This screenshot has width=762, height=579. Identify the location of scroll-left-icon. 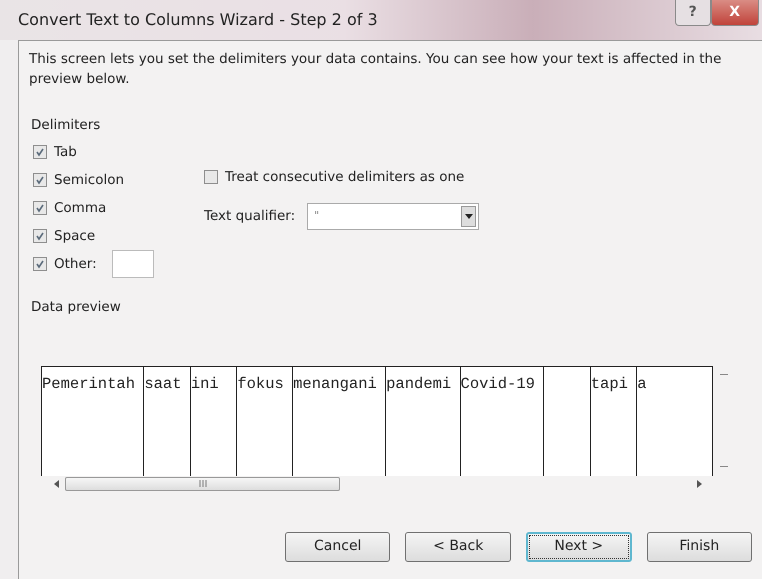
(57, 484).